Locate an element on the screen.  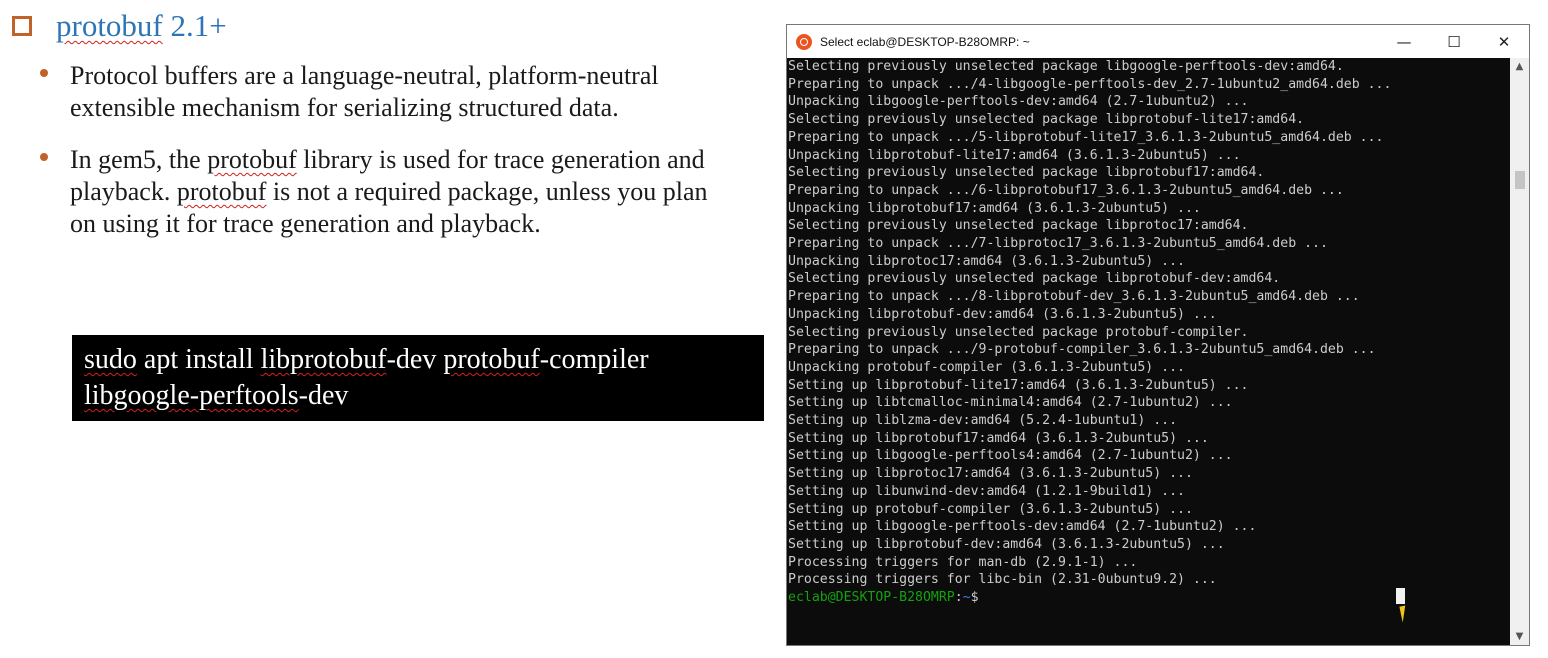
prompt-user: eclab@DESKTOP-B28OMRP is located at coordinates (871, 598).